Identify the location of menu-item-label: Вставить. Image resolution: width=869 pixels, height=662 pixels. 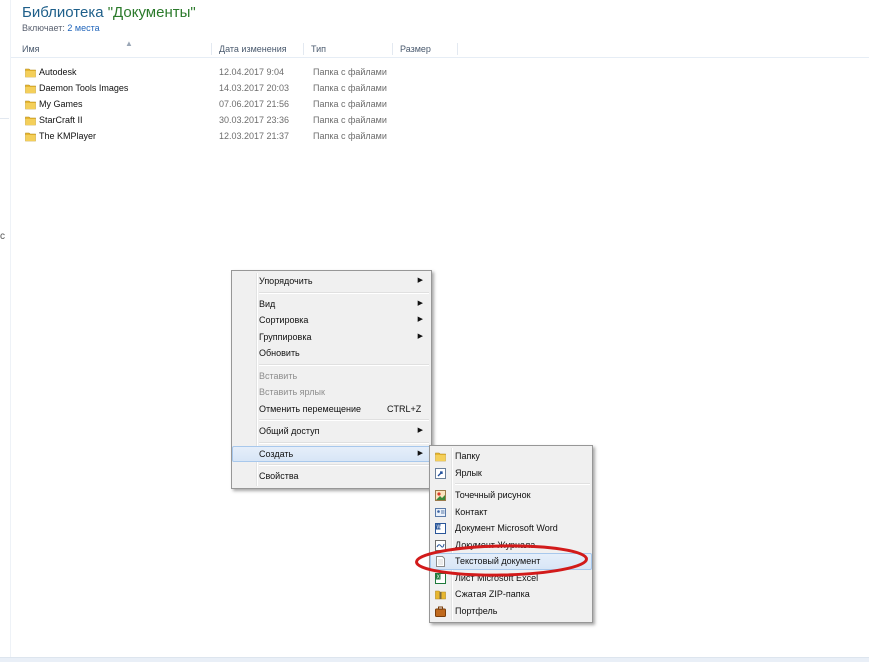
(278, 375).